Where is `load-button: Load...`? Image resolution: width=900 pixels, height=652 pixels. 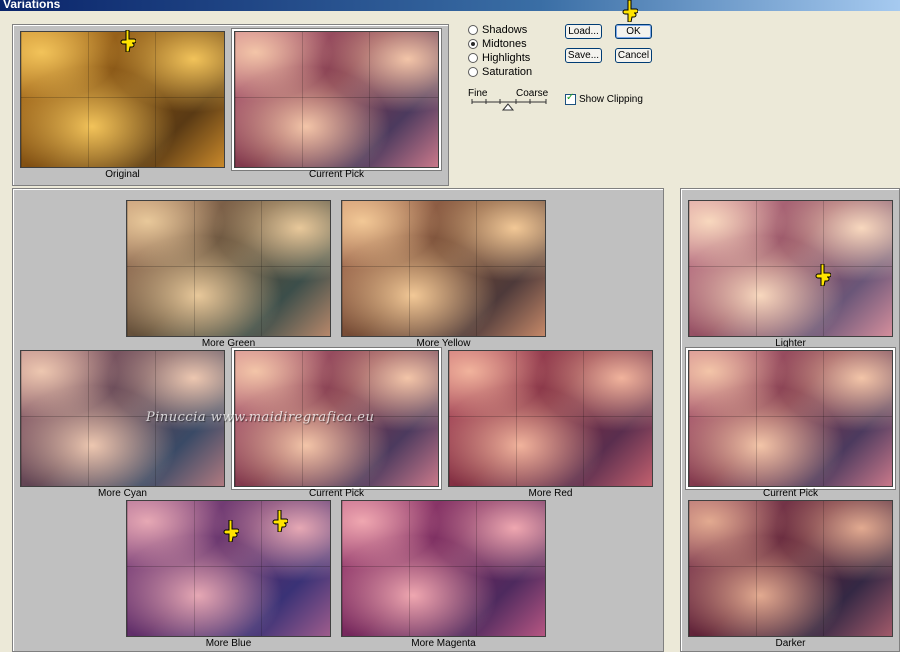 load-button: Load... is located at coordinates (583, 31).